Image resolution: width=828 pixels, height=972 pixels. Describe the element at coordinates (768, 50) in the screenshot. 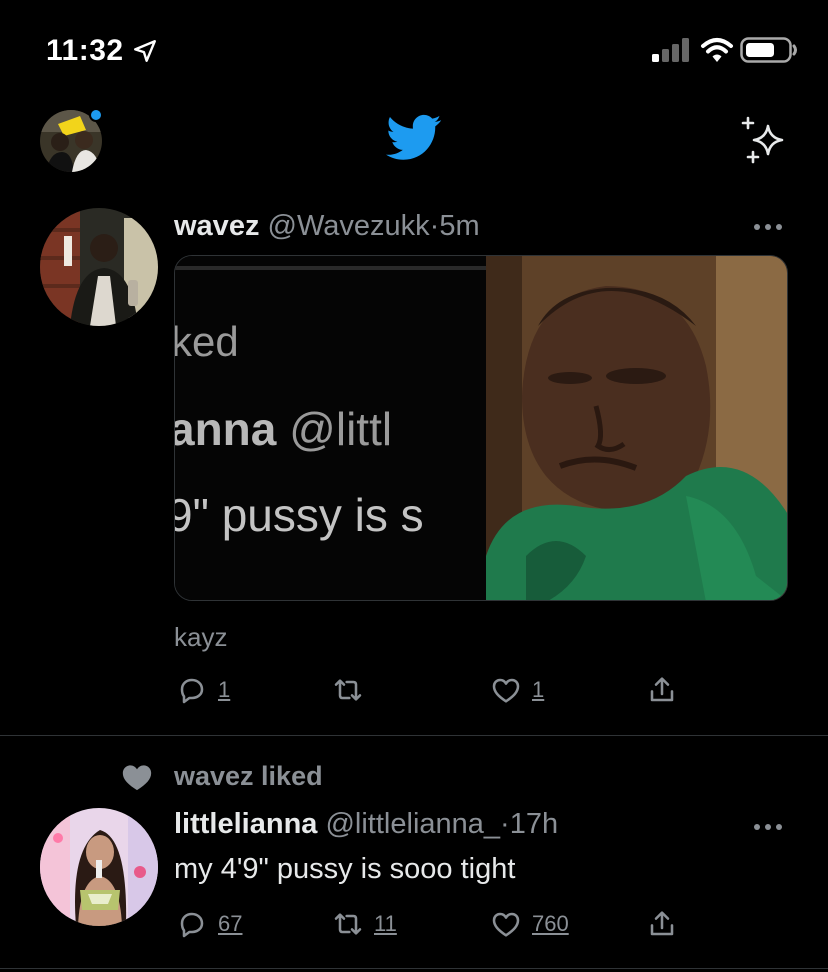

I see `battery-icon` at that location.